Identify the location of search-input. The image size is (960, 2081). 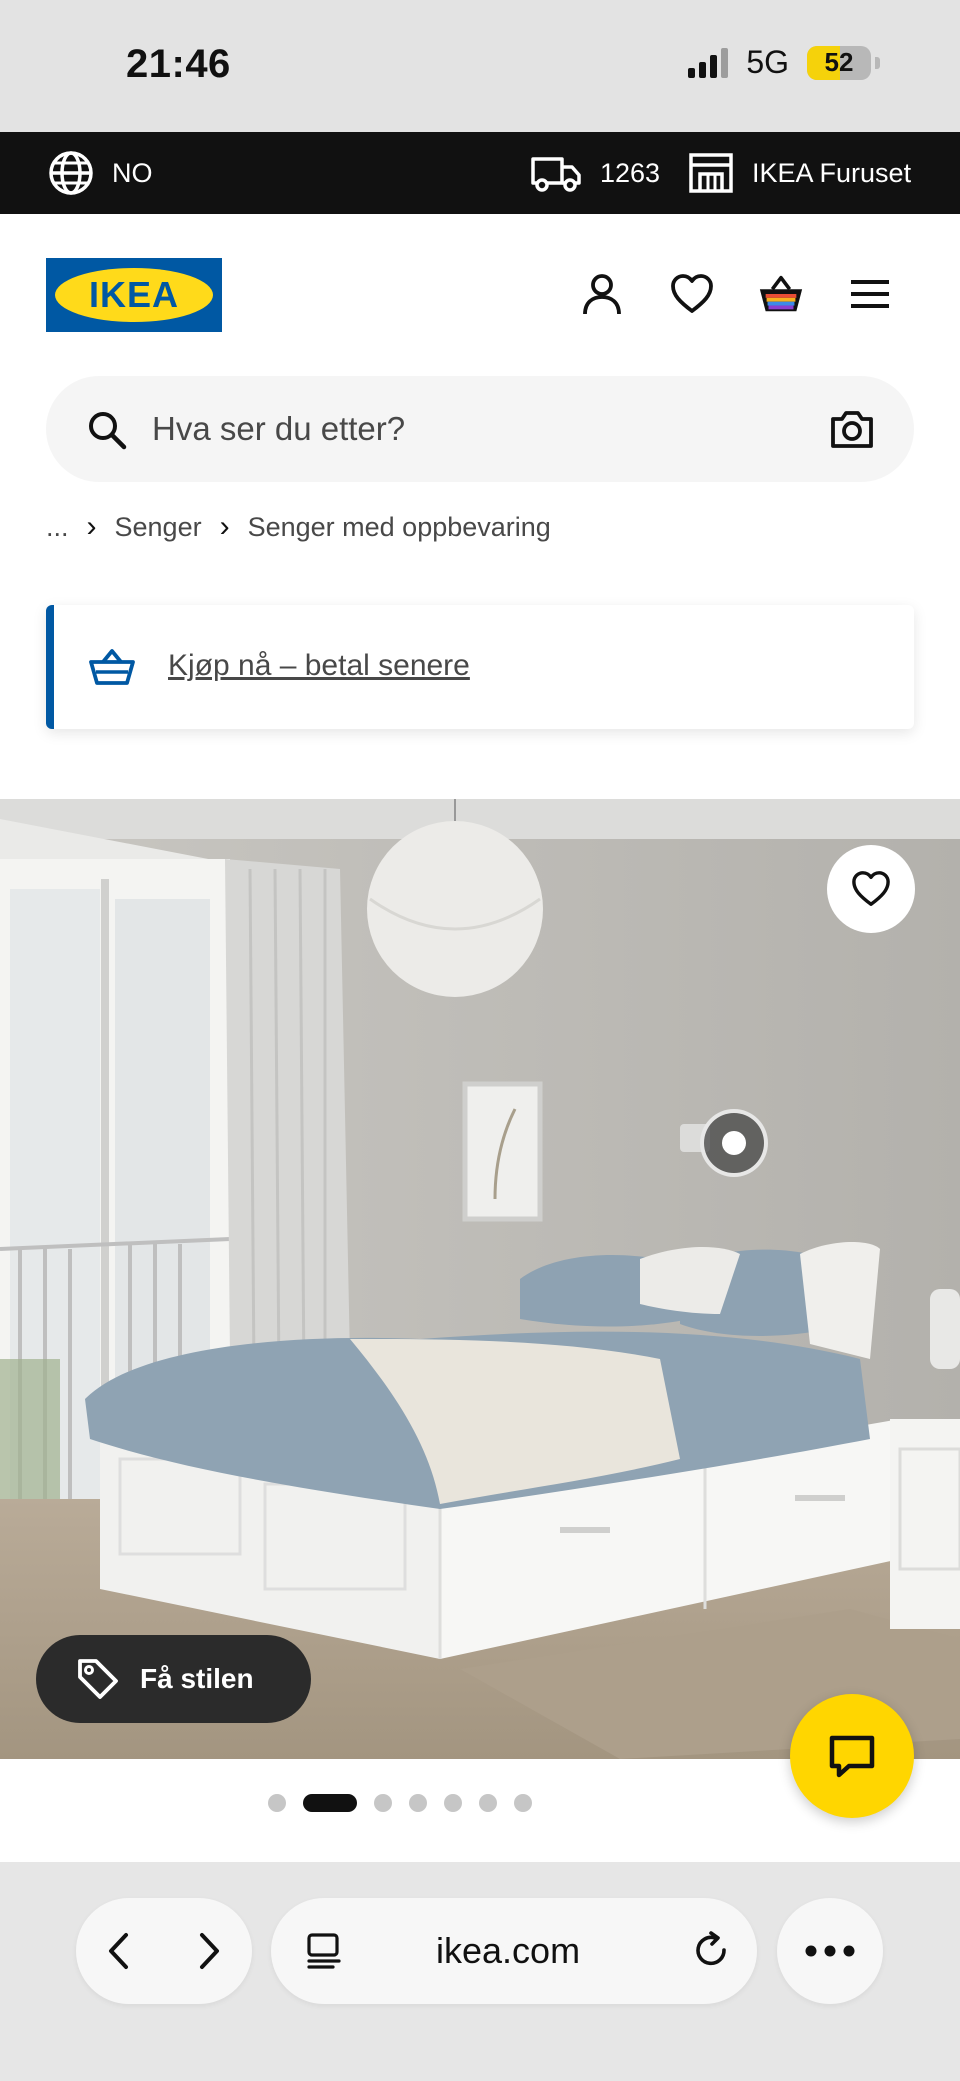
(482, 429).